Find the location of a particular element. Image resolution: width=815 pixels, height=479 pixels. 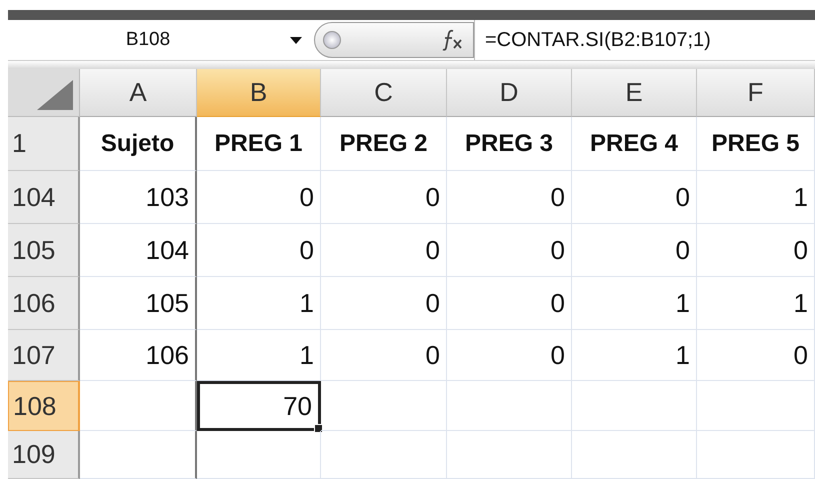

table-cell: 103 is located at coordinates (138, 197).